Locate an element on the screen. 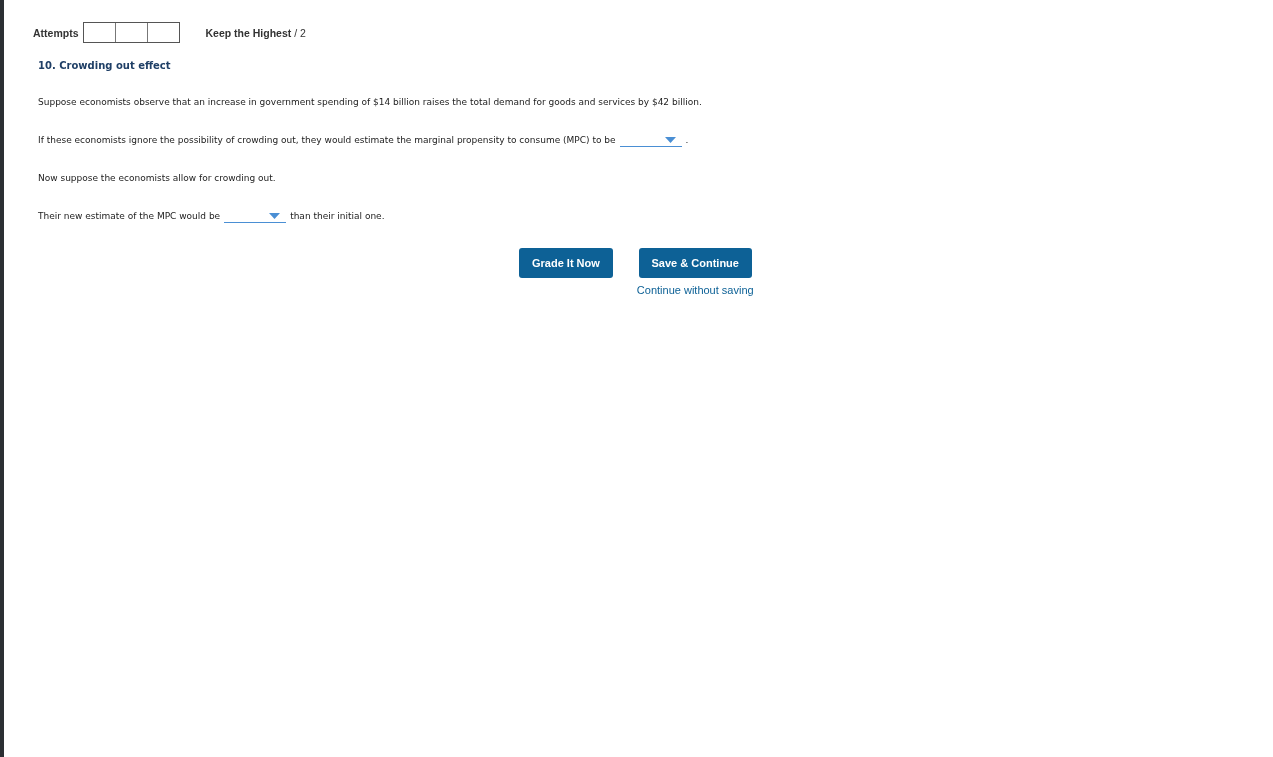  question-text: Suppose economists observe that an increase in government spending of $14 billion raises the total demand for goods and services by $42 billion. is located at coordinates (370, 103).